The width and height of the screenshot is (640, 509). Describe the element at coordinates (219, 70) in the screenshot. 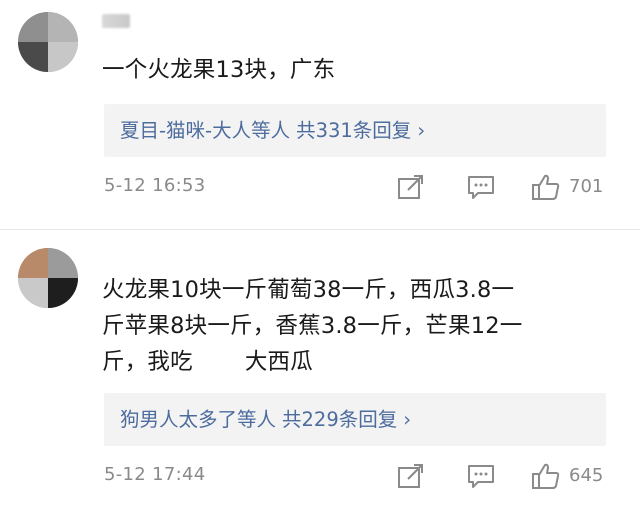

I see `comment-text: 一个火龙果13块，广东` at that location.